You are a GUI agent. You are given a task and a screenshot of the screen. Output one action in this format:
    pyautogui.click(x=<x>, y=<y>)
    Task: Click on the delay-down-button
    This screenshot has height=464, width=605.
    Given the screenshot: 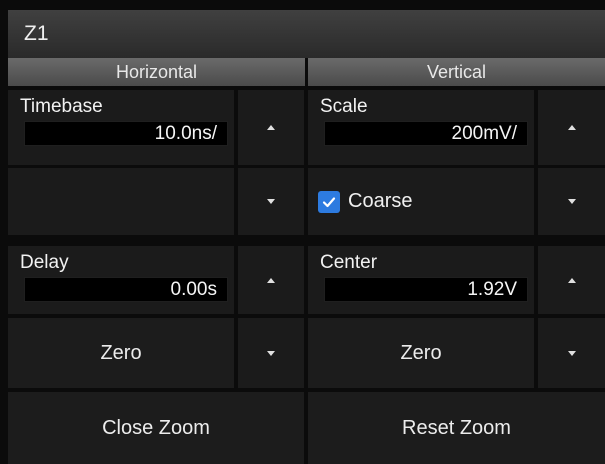 What is the action you would take?
    pyautogui.click(x=271, y=353)
    